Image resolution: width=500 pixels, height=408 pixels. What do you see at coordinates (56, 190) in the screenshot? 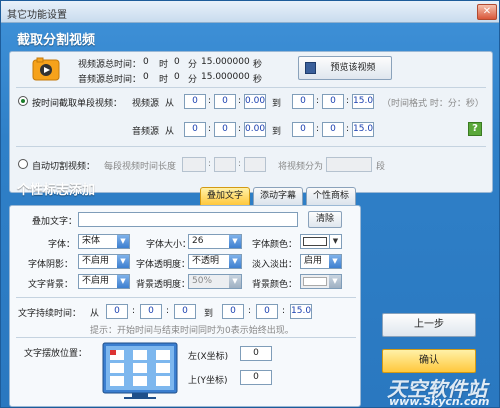
I see `logo-section-title: 个性标志添加` at bounding box center [56, 190].